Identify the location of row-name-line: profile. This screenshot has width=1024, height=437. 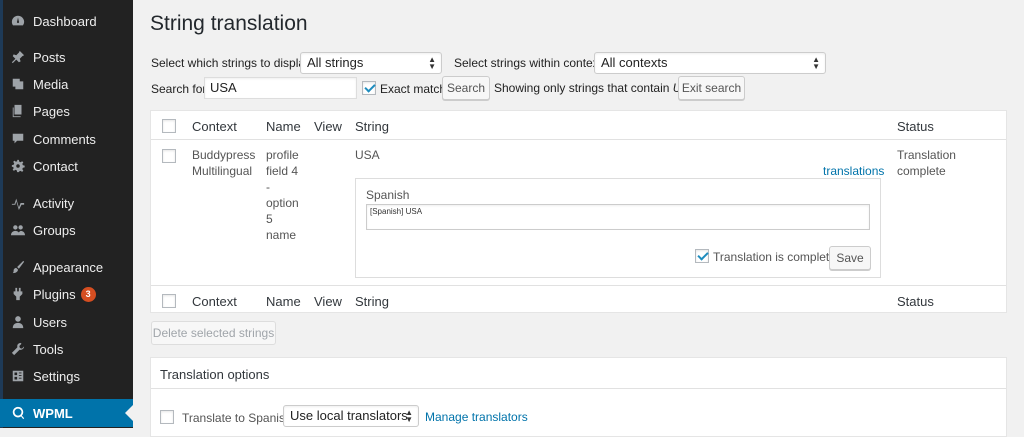
(282, 155).